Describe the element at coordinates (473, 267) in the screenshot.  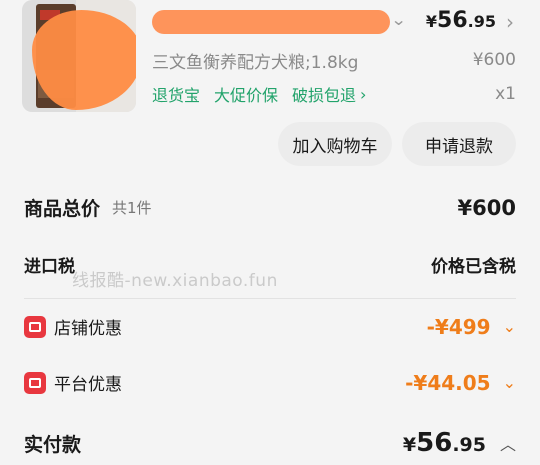
I see `import-tax-value: 价格已含税` at that location.